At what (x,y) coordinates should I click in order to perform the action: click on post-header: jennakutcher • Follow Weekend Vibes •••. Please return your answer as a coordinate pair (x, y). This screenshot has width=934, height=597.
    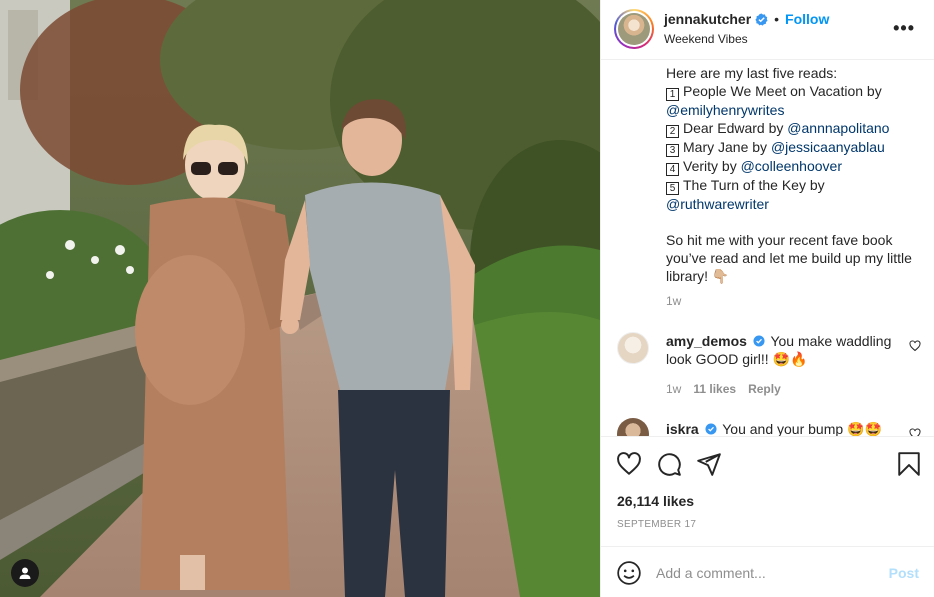
    Looking at the image, I should click on (767, 30).